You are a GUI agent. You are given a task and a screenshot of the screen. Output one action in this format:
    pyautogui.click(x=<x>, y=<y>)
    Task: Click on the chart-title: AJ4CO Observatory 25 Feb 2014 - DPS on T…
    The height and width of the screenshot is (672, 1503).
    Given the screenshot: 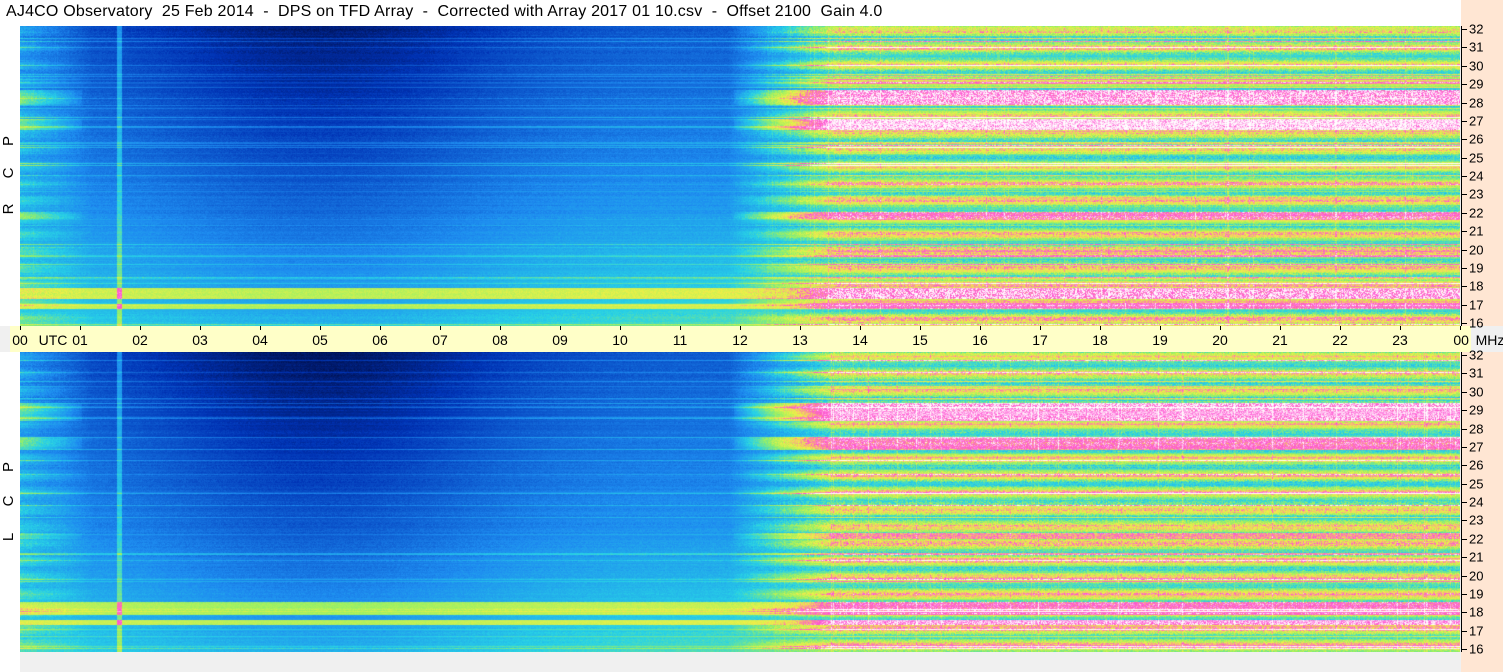 What is the action you would take?
    pyautogui.click(x=444, y=11)
    